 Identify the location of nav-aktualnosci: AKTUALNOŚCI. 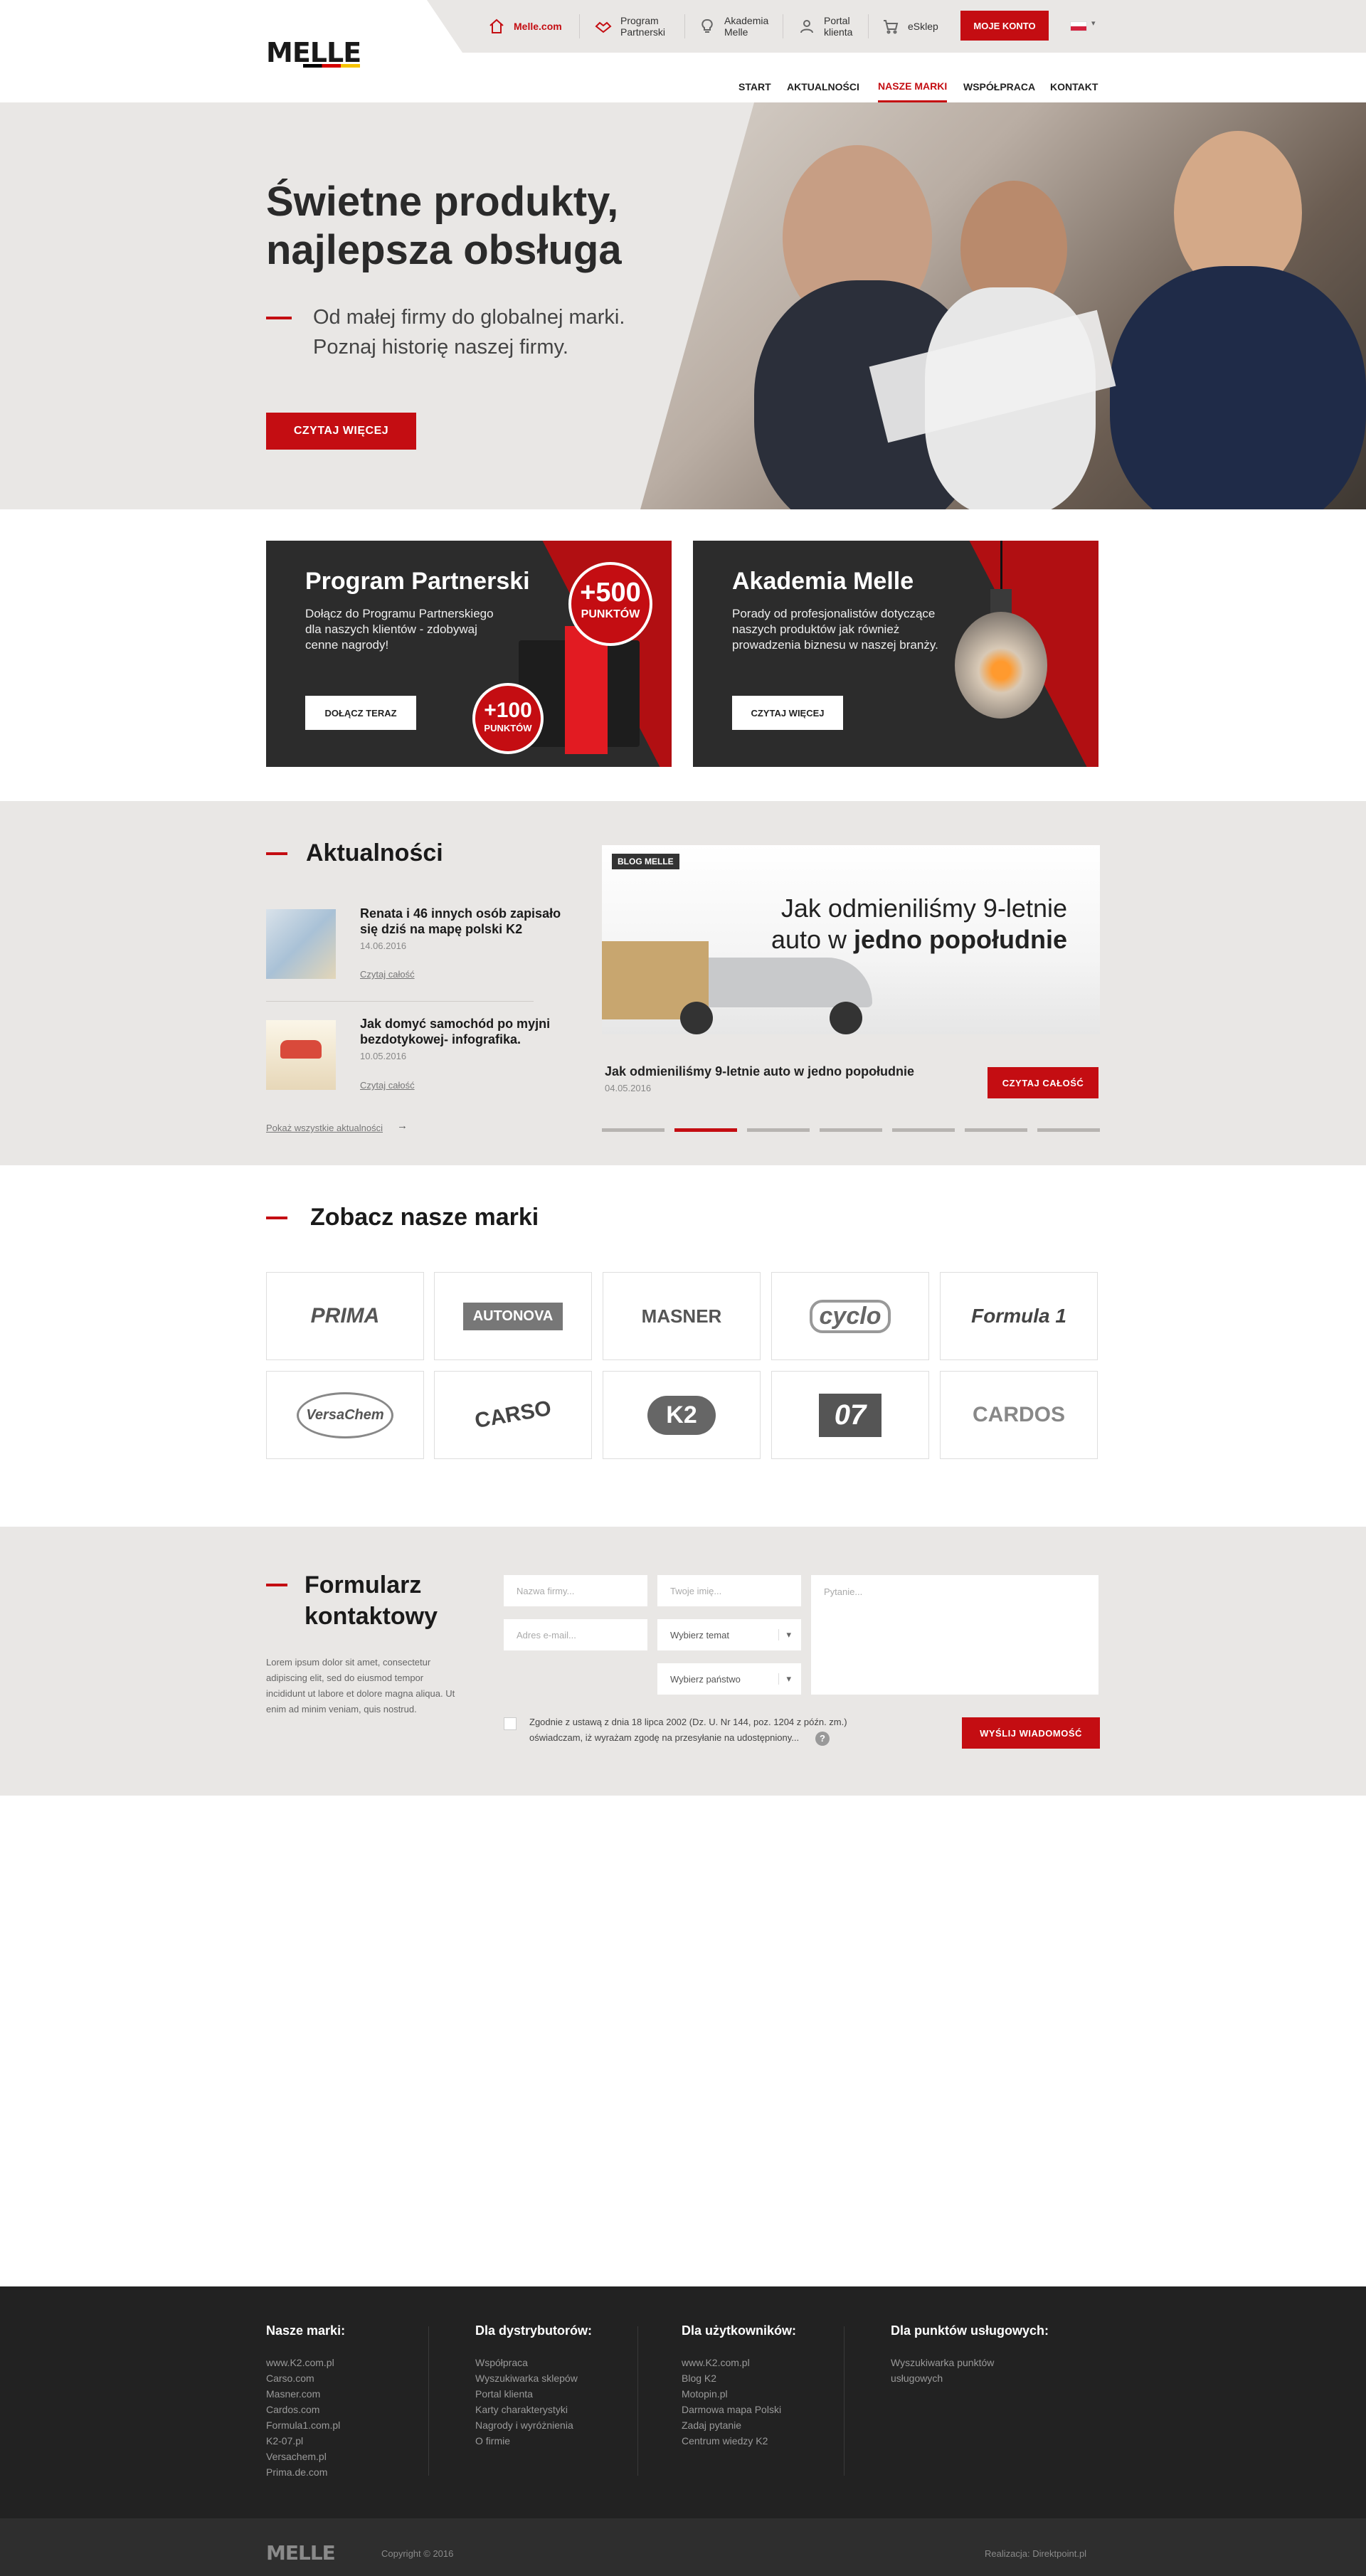
(823, 86).